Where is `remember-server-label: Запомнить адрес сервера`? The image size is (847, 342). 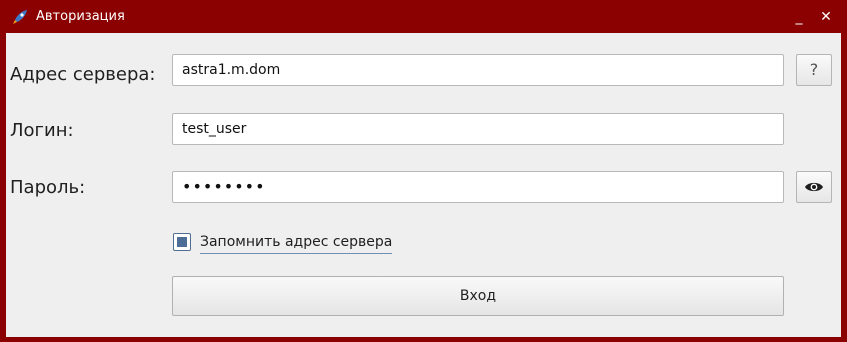 remember-server-label: Запомнить адрес сервера is located at coordinates (296, 243).